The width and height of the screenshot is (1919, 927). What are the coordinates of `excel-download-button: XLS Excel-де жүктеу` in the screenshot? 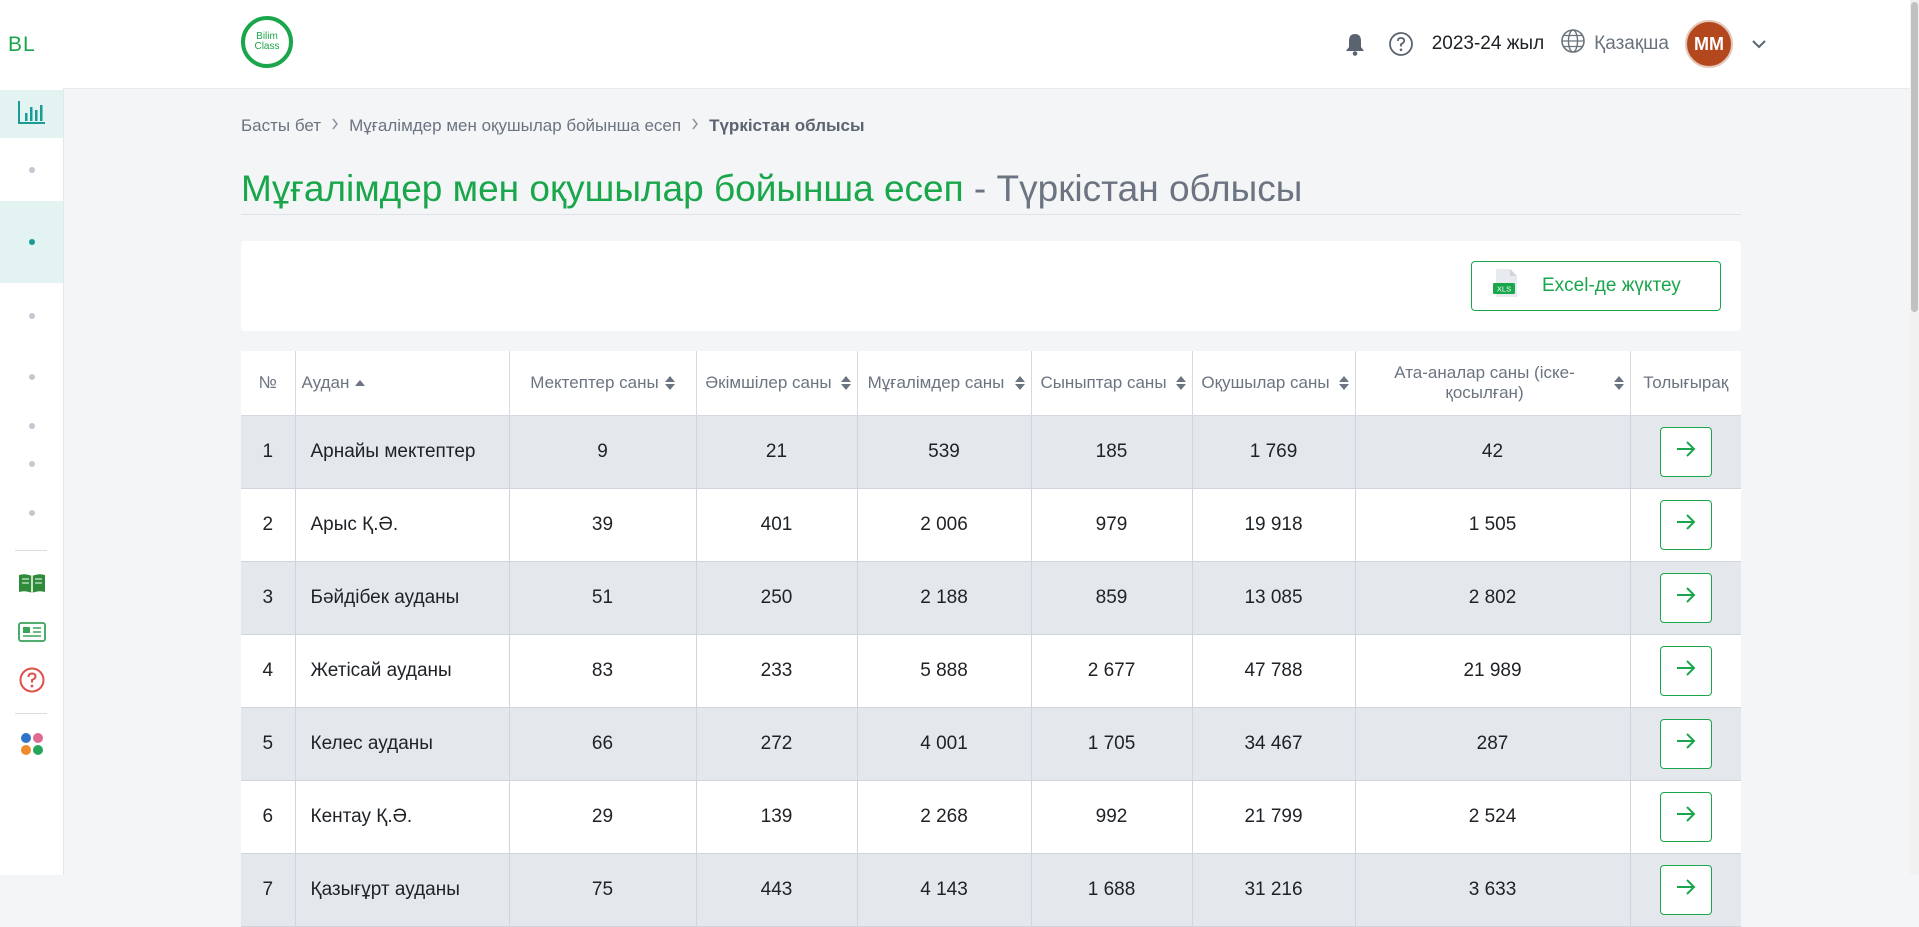 It's located at (1596, 286).